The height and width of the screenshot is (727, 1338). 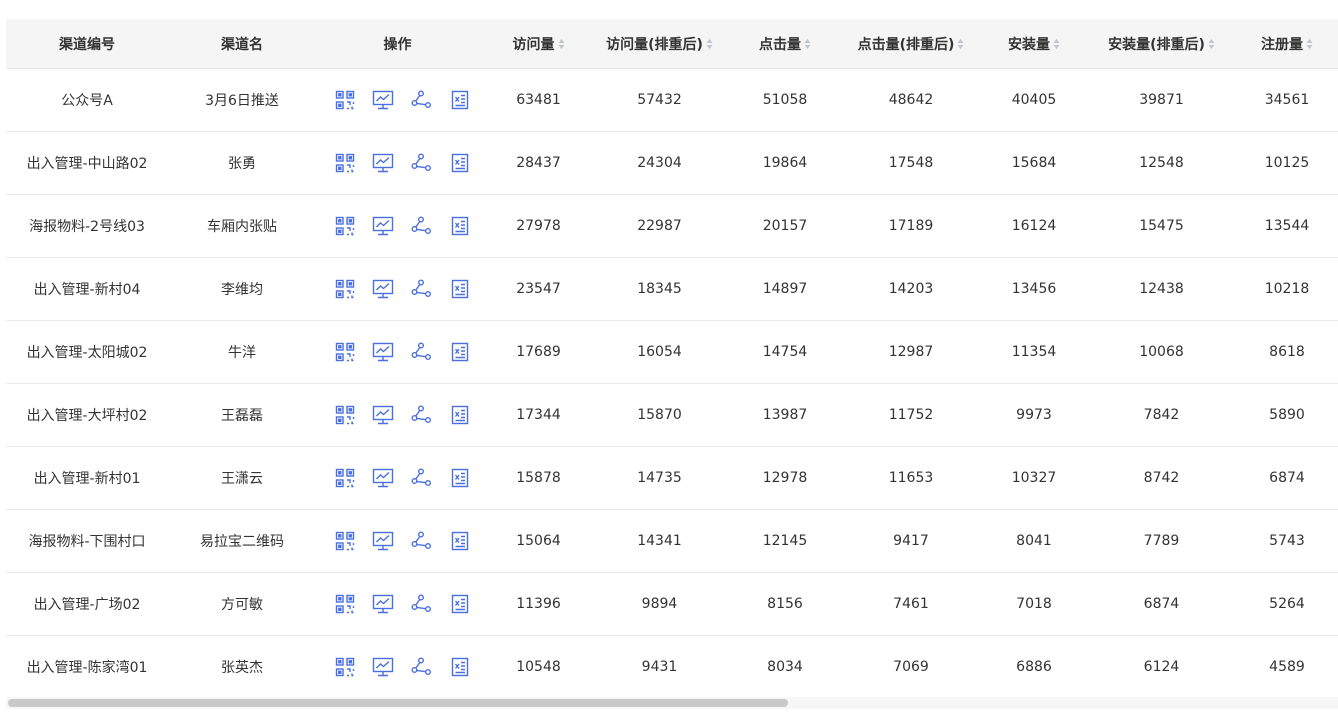 I want to click on column-header-6: 点击量(排重后), so click(x=911, y=44).